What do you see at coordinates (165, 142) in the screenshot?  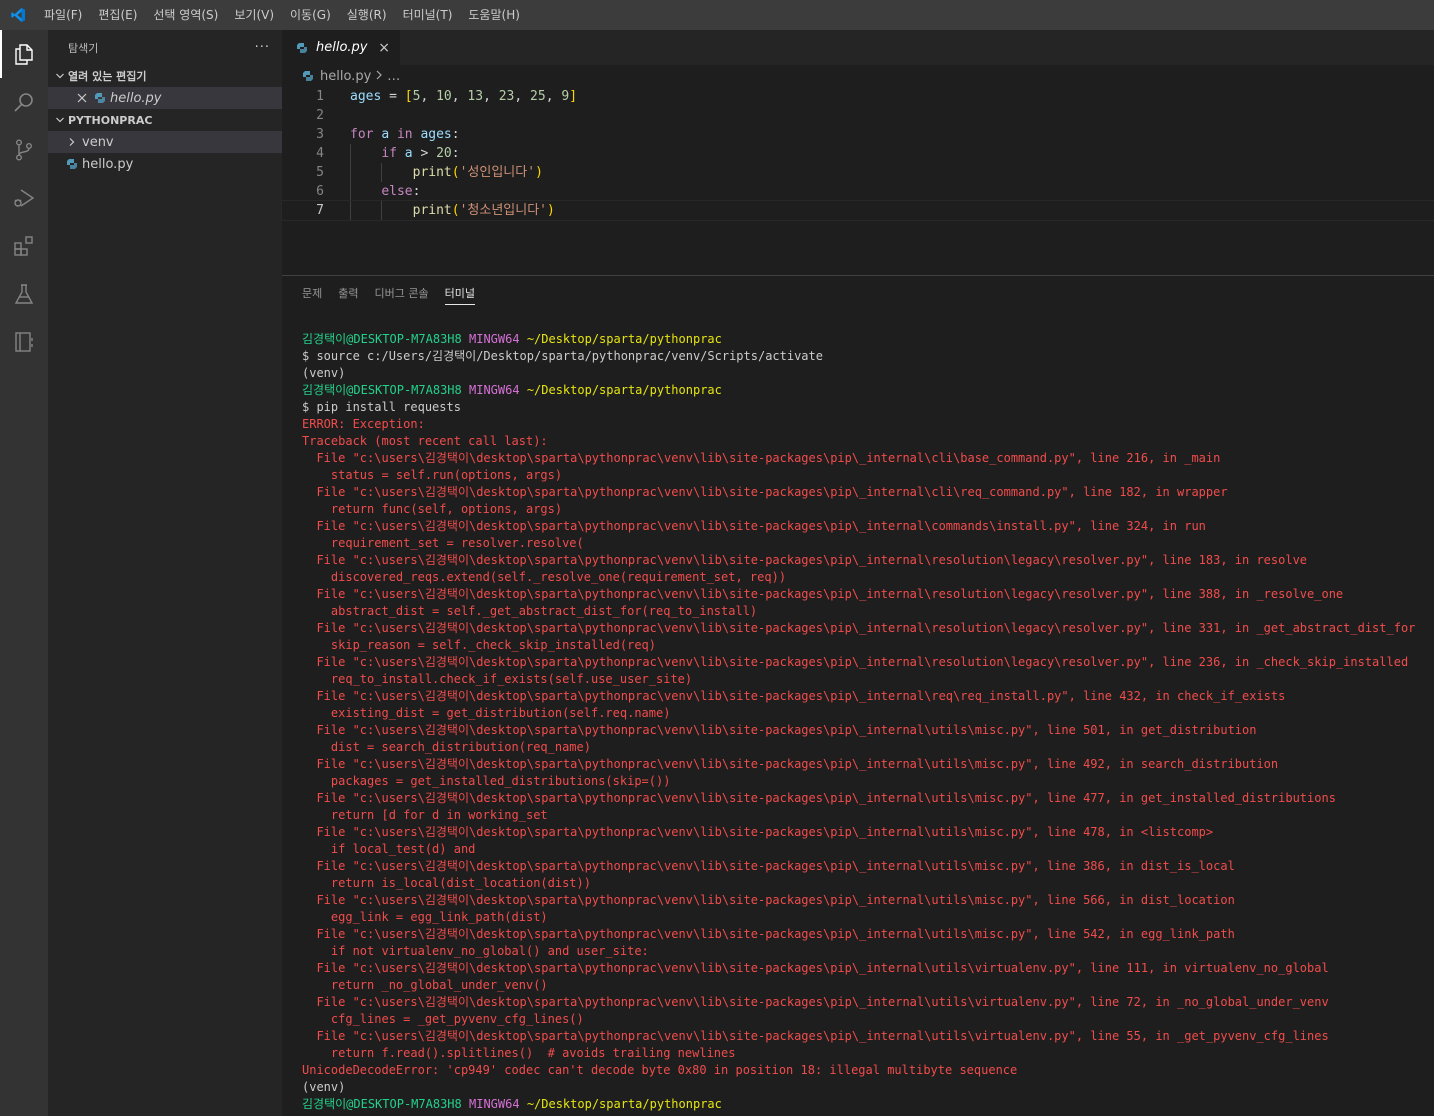 I see `tree-item-venv: venv` at bounding box center [165, 142].